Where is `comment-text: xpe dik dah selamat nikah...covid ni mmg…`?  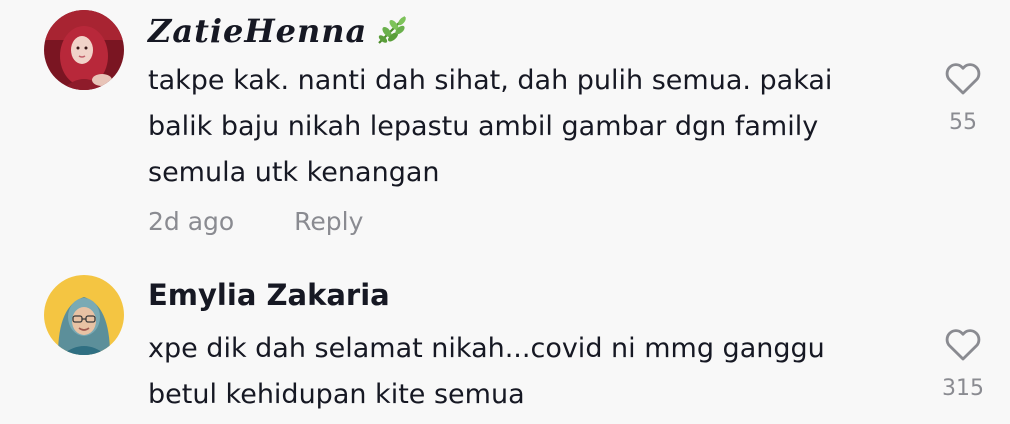
comment-text: xpe dik dah selamat nikah...covid ni mmg… is located at coordinates (486, 371).